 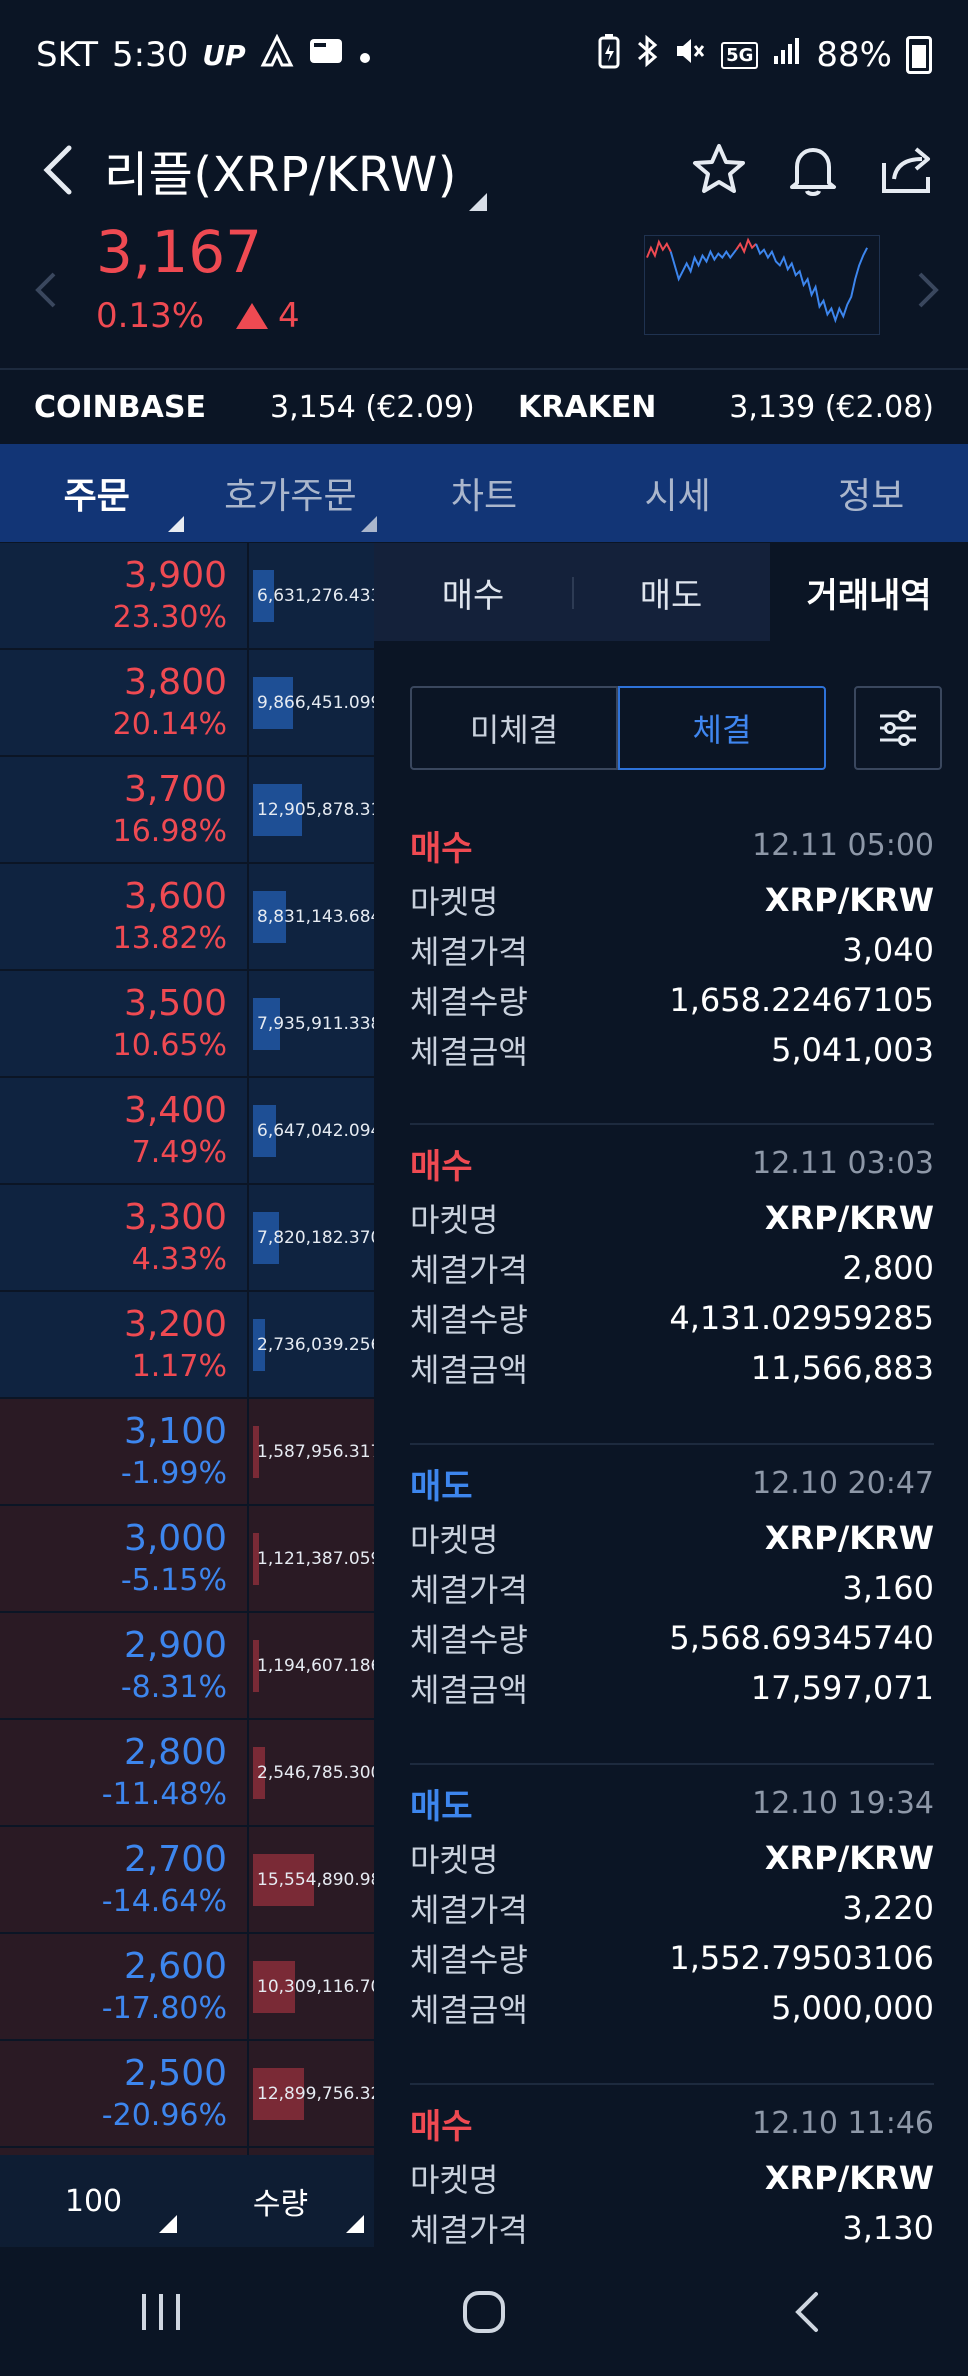 What do you see at coordinates (871, 493) in the screenshot?
I see `tab-info: 정보` at bounding box center [871, 493].